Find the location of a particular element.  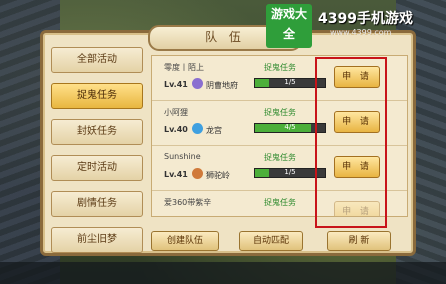

chat-strip is located at coordinates (223, 273).